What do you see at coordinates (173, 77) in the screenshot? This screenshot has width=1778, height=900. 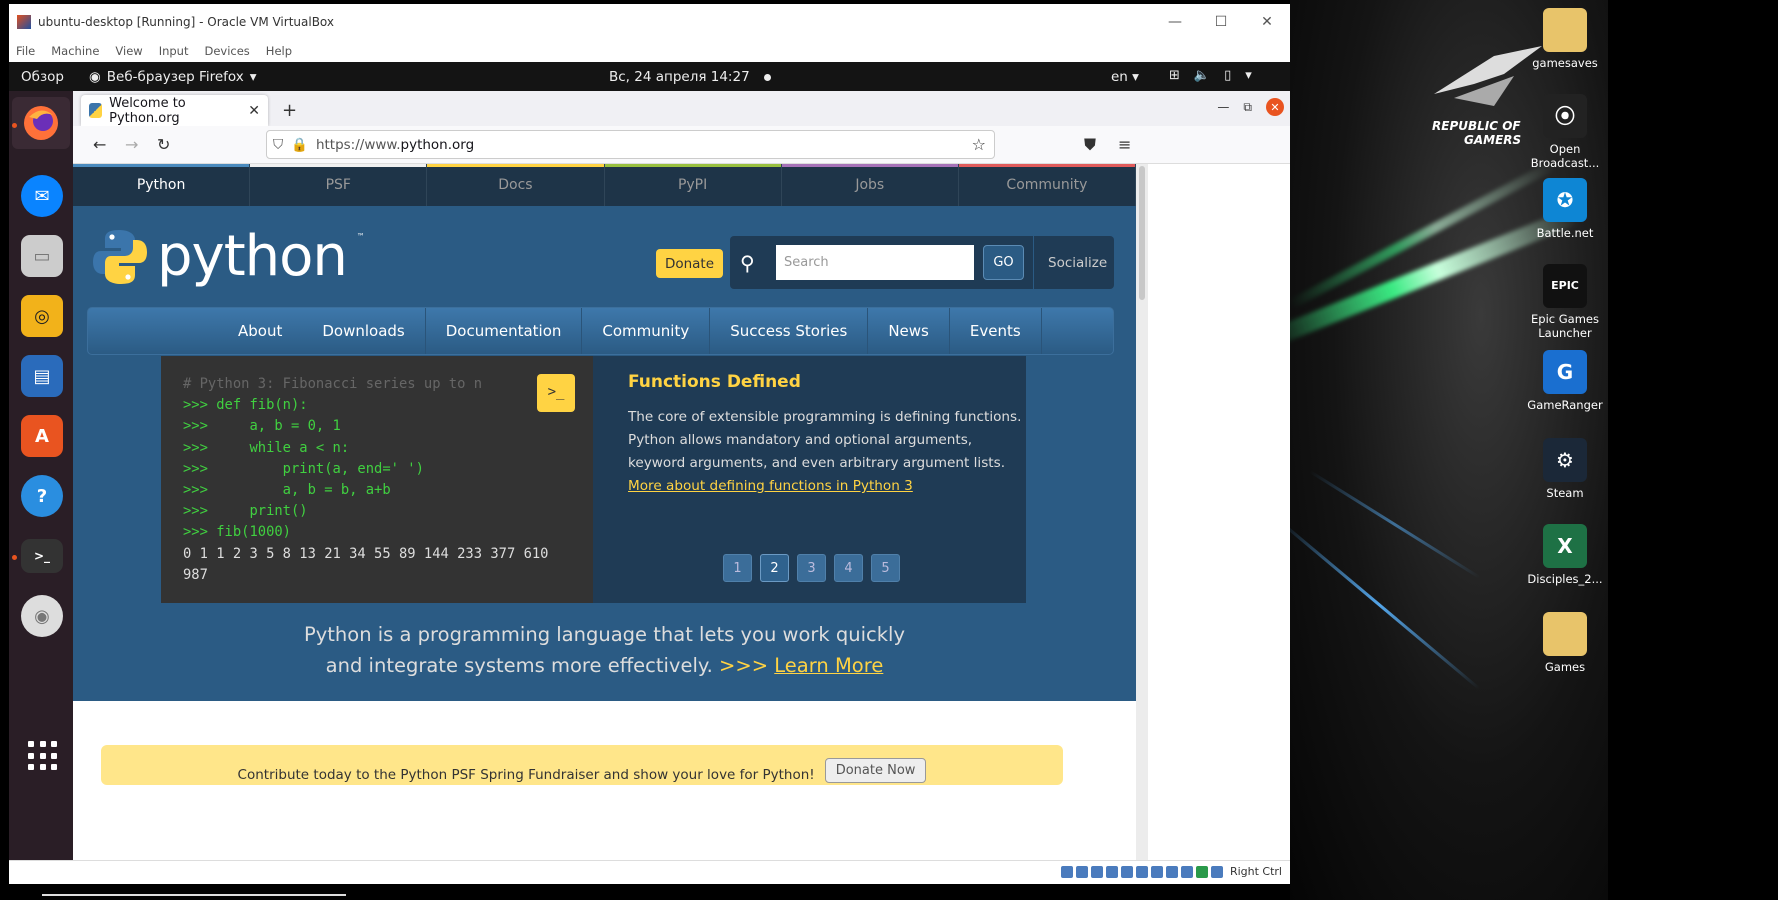 I see `app-menu: ◉ Веб-браузер Firefox ▾` at bounding box center [173, 77].